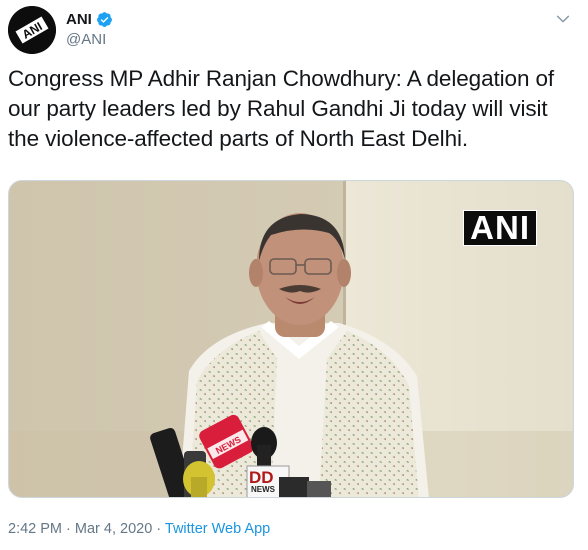 The image size is (588, 550). Describe the element at coordinates (263, 489) in the screenshot. I see `dd-mic-sublabel: NEWS` at that location.